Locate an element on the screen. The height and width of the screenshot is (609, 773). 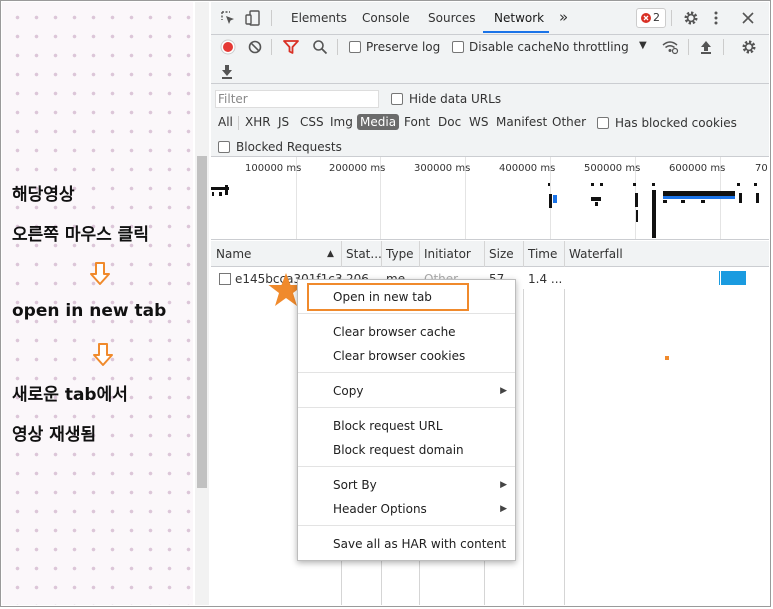
timeline-tick-label: 200000 ms is located at coordinates (357, 168).